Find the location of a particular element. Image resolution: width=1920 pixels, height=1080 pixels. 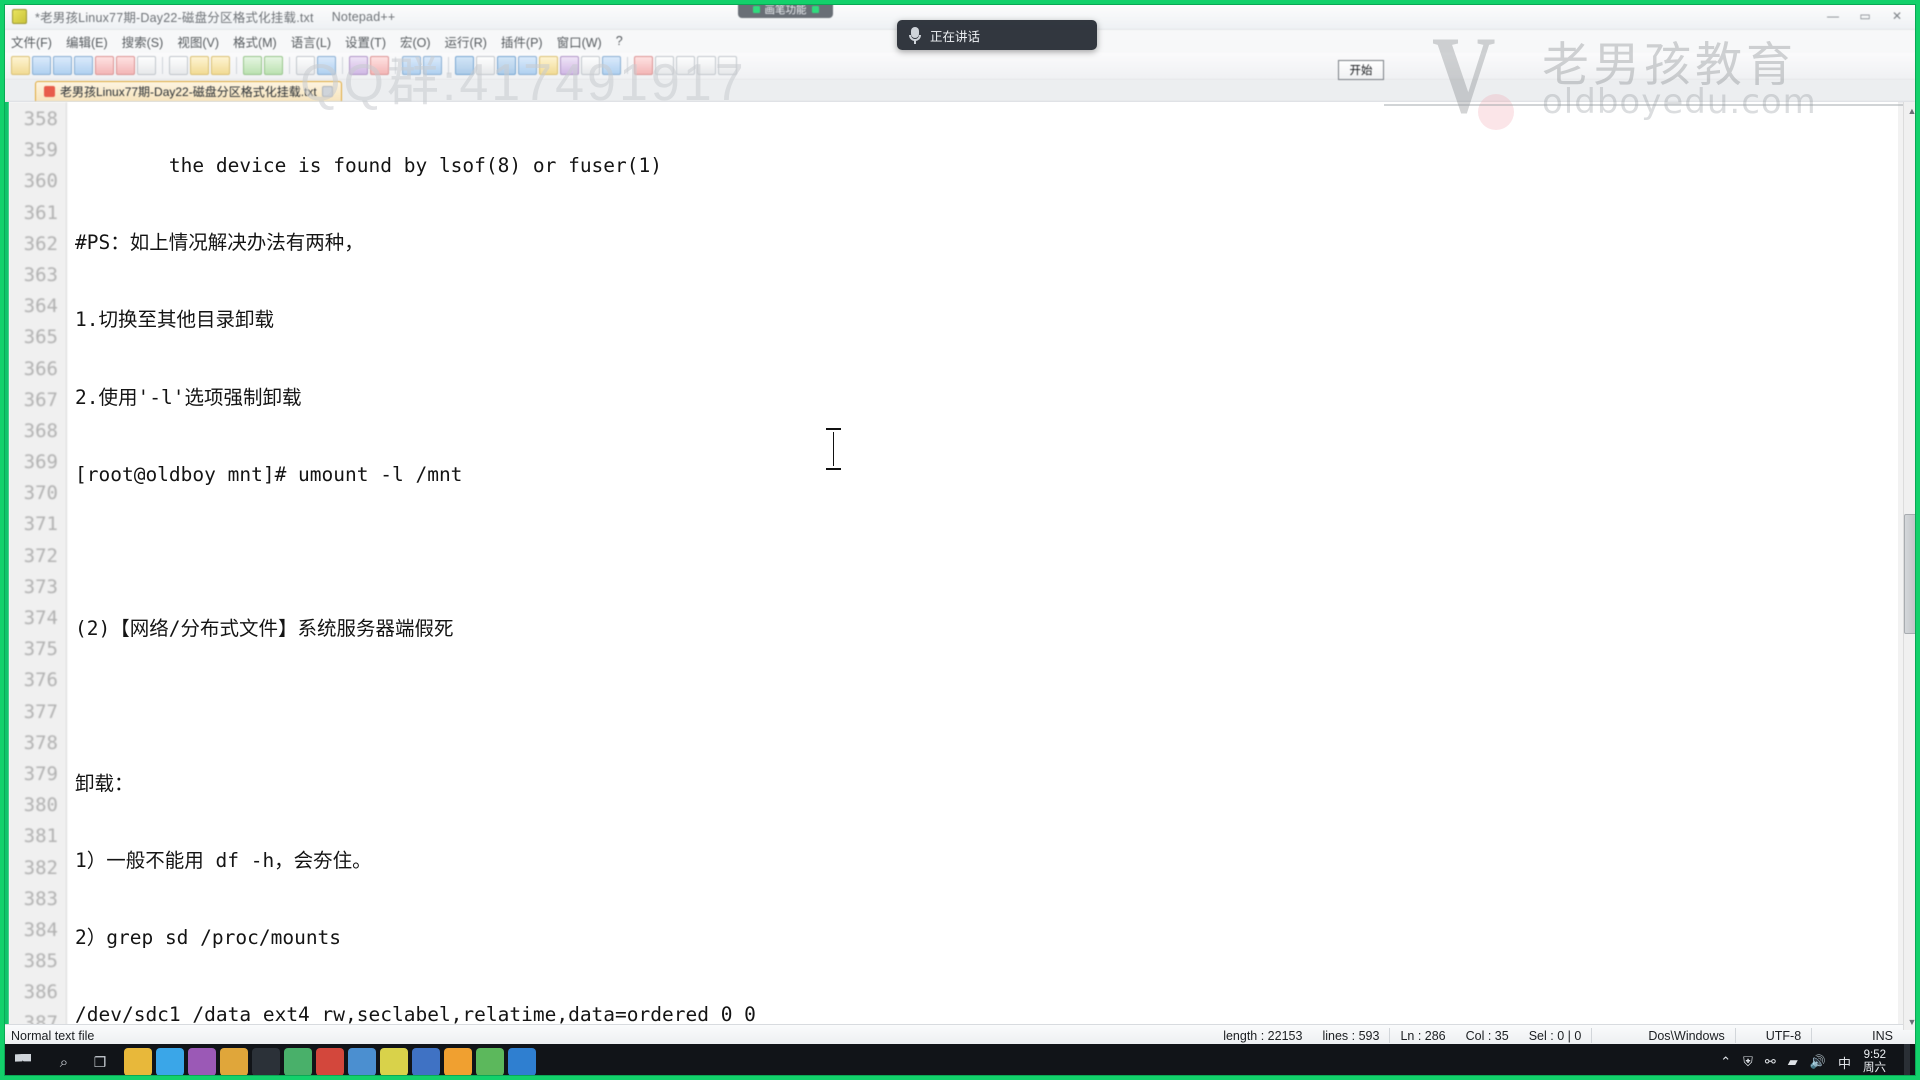

line-number: 371 is located at coordinates (40, 524).